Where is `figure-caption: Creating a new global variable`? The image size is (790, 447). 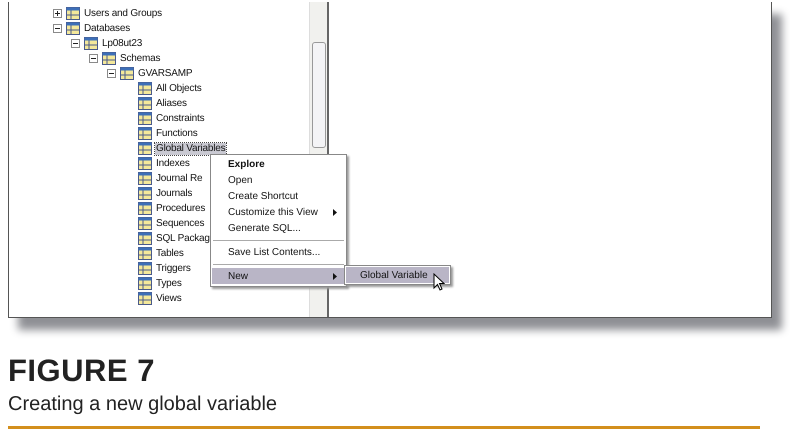 figure-caption: Creating a new global variable is located at coordinates (143, 404).